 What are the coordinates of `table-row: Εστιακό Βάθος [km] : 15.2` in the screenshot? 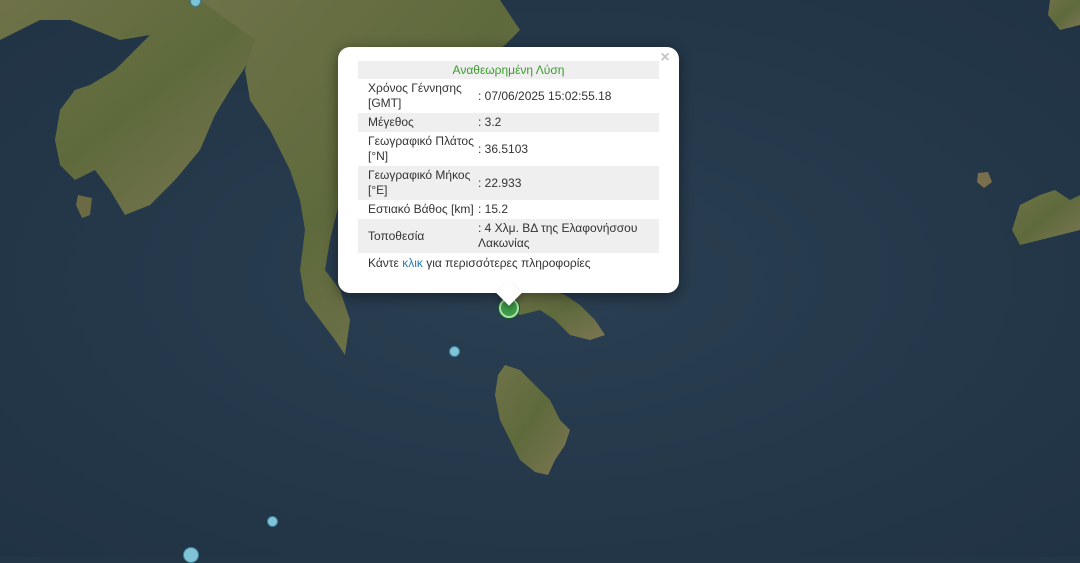 It's located at (508, 209).